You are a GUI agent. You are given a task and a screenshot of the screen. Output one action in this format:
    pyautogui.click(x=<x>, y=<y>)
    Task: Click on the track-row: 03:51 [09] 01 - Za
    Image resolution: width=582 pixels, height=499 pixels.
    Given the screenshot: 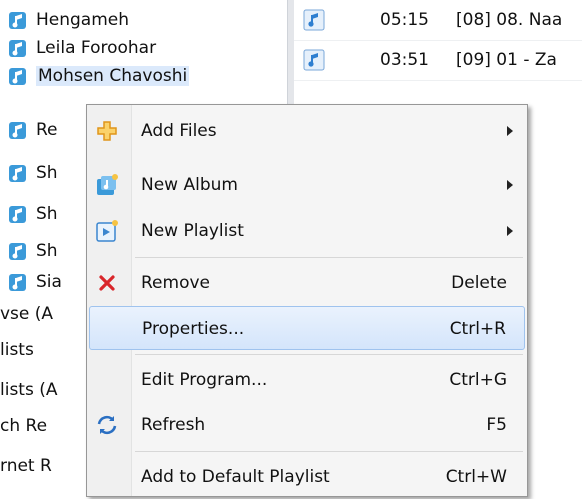 What is the action you would take?
    pyautogui.click(x=438, y=60)
    